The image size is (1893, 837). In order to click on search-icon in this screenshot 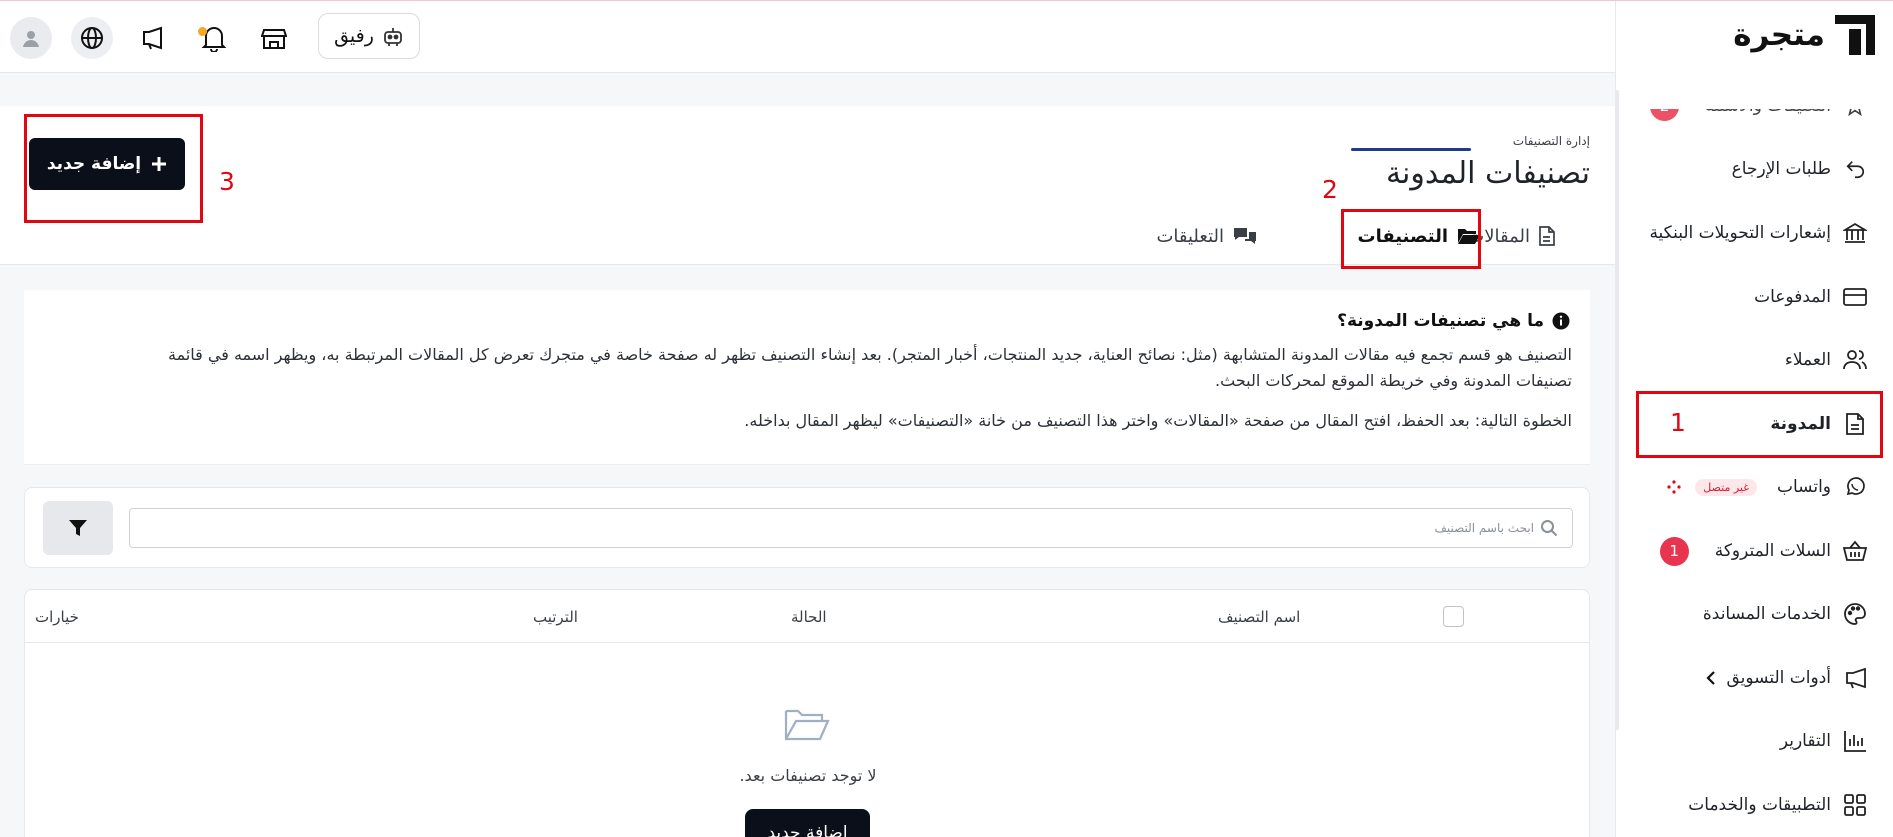, I will do `click(1549, 528)`.